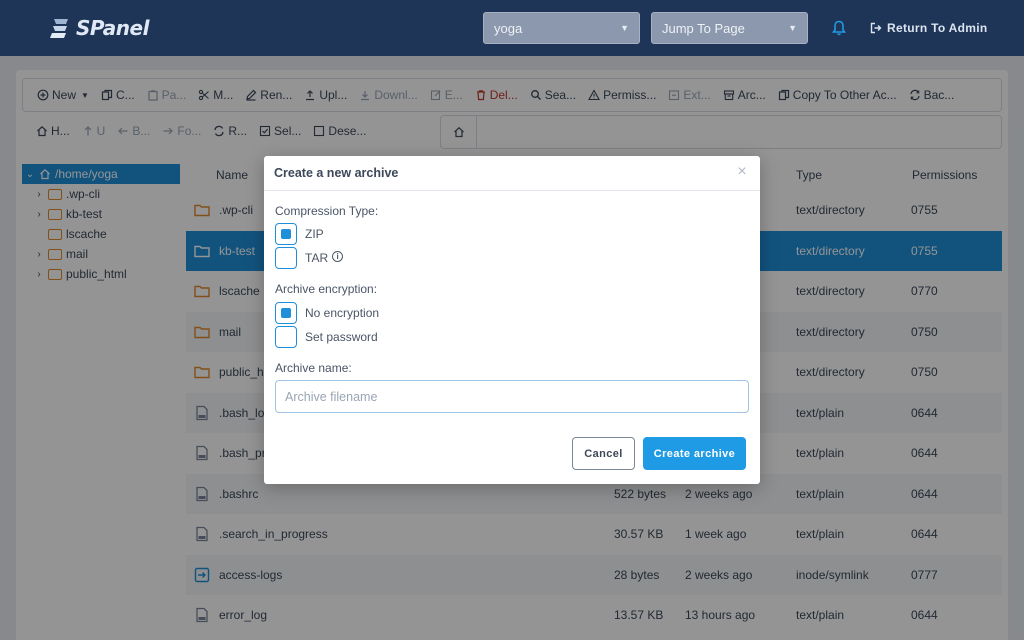  What do you see at coordinates (342, 313) in the screenshot?
I see `no-encryption-label: No encryption` at bounding box center [342, 313].